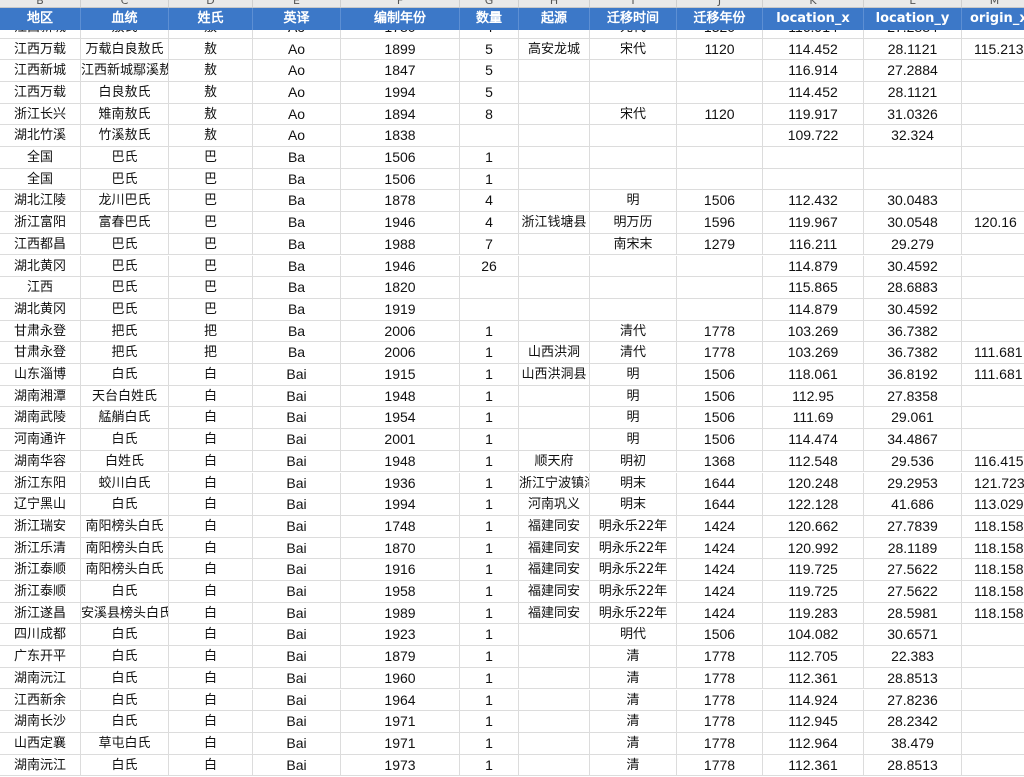 The width and height of the screenshot is (1024, 777). I want to click on table-cell: Ao, so click(297, 71).